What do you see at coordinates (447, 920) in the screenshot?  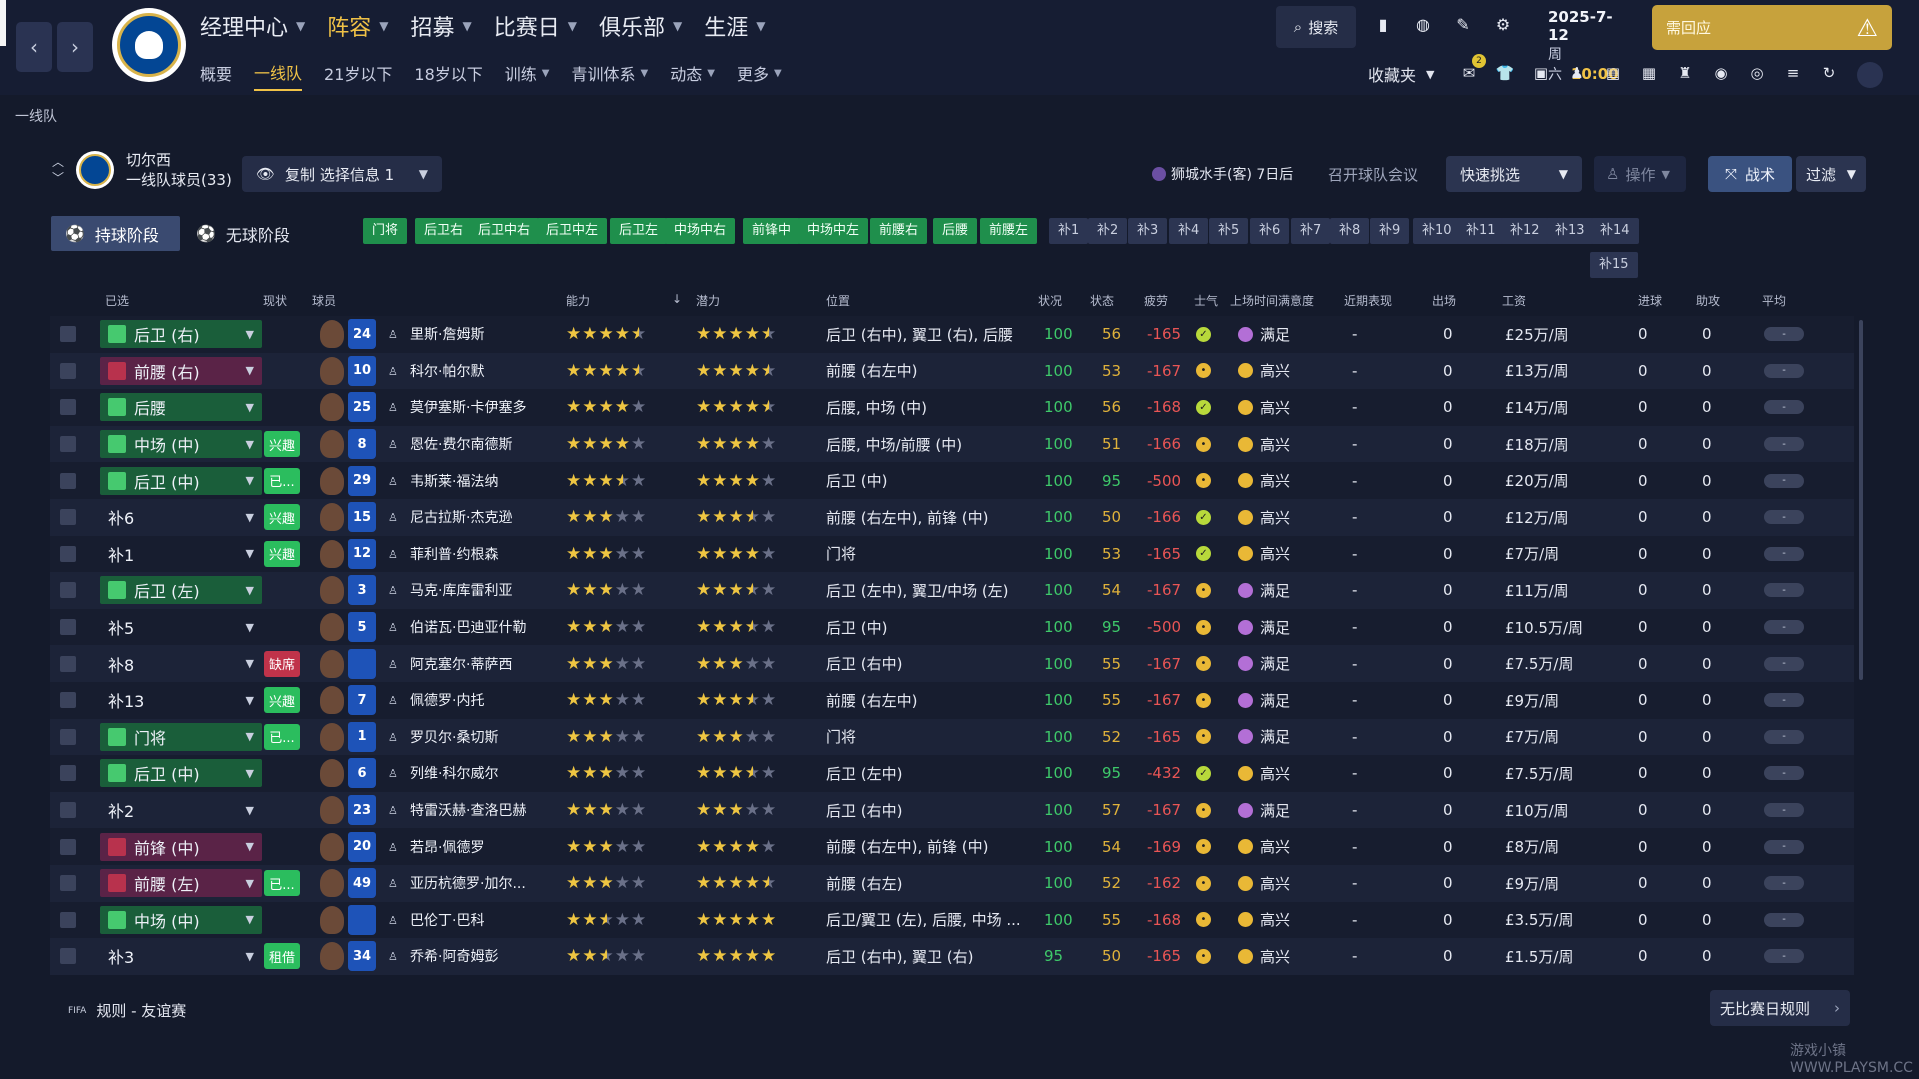 I see `player-name: 巴伦丁·巴科` at bounding box center [447, 920].